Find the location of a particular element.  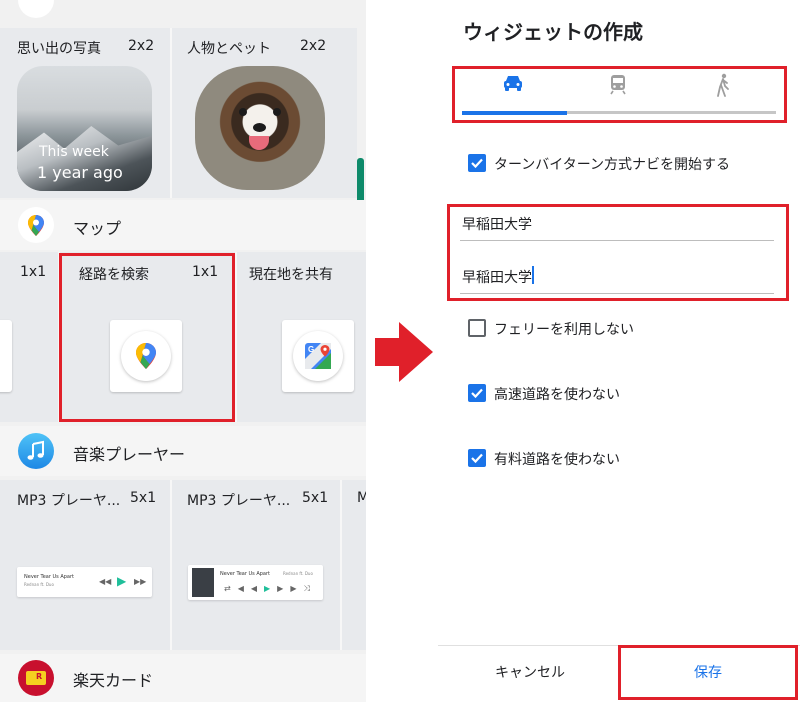

share-location-widget-preview: G is located at coordinates (318, 356).